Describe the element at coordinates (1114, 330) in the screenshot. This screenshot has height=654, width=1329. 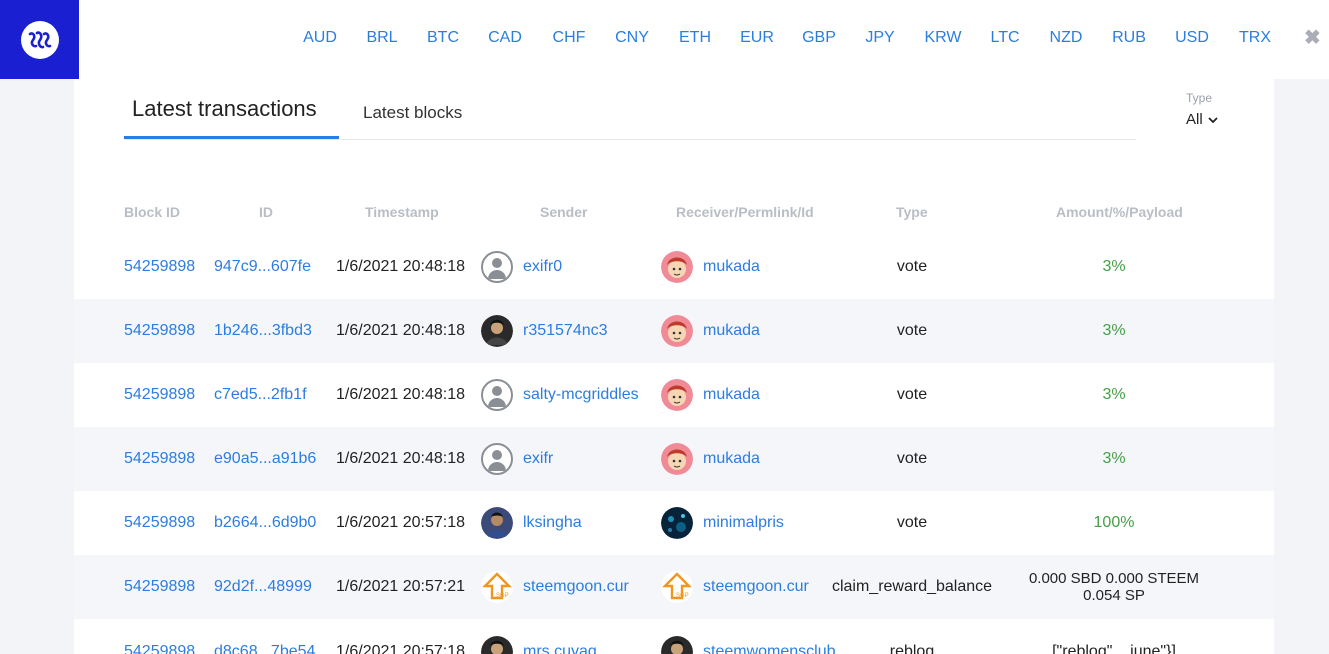
I see `amount-cell: 3%` at that location.